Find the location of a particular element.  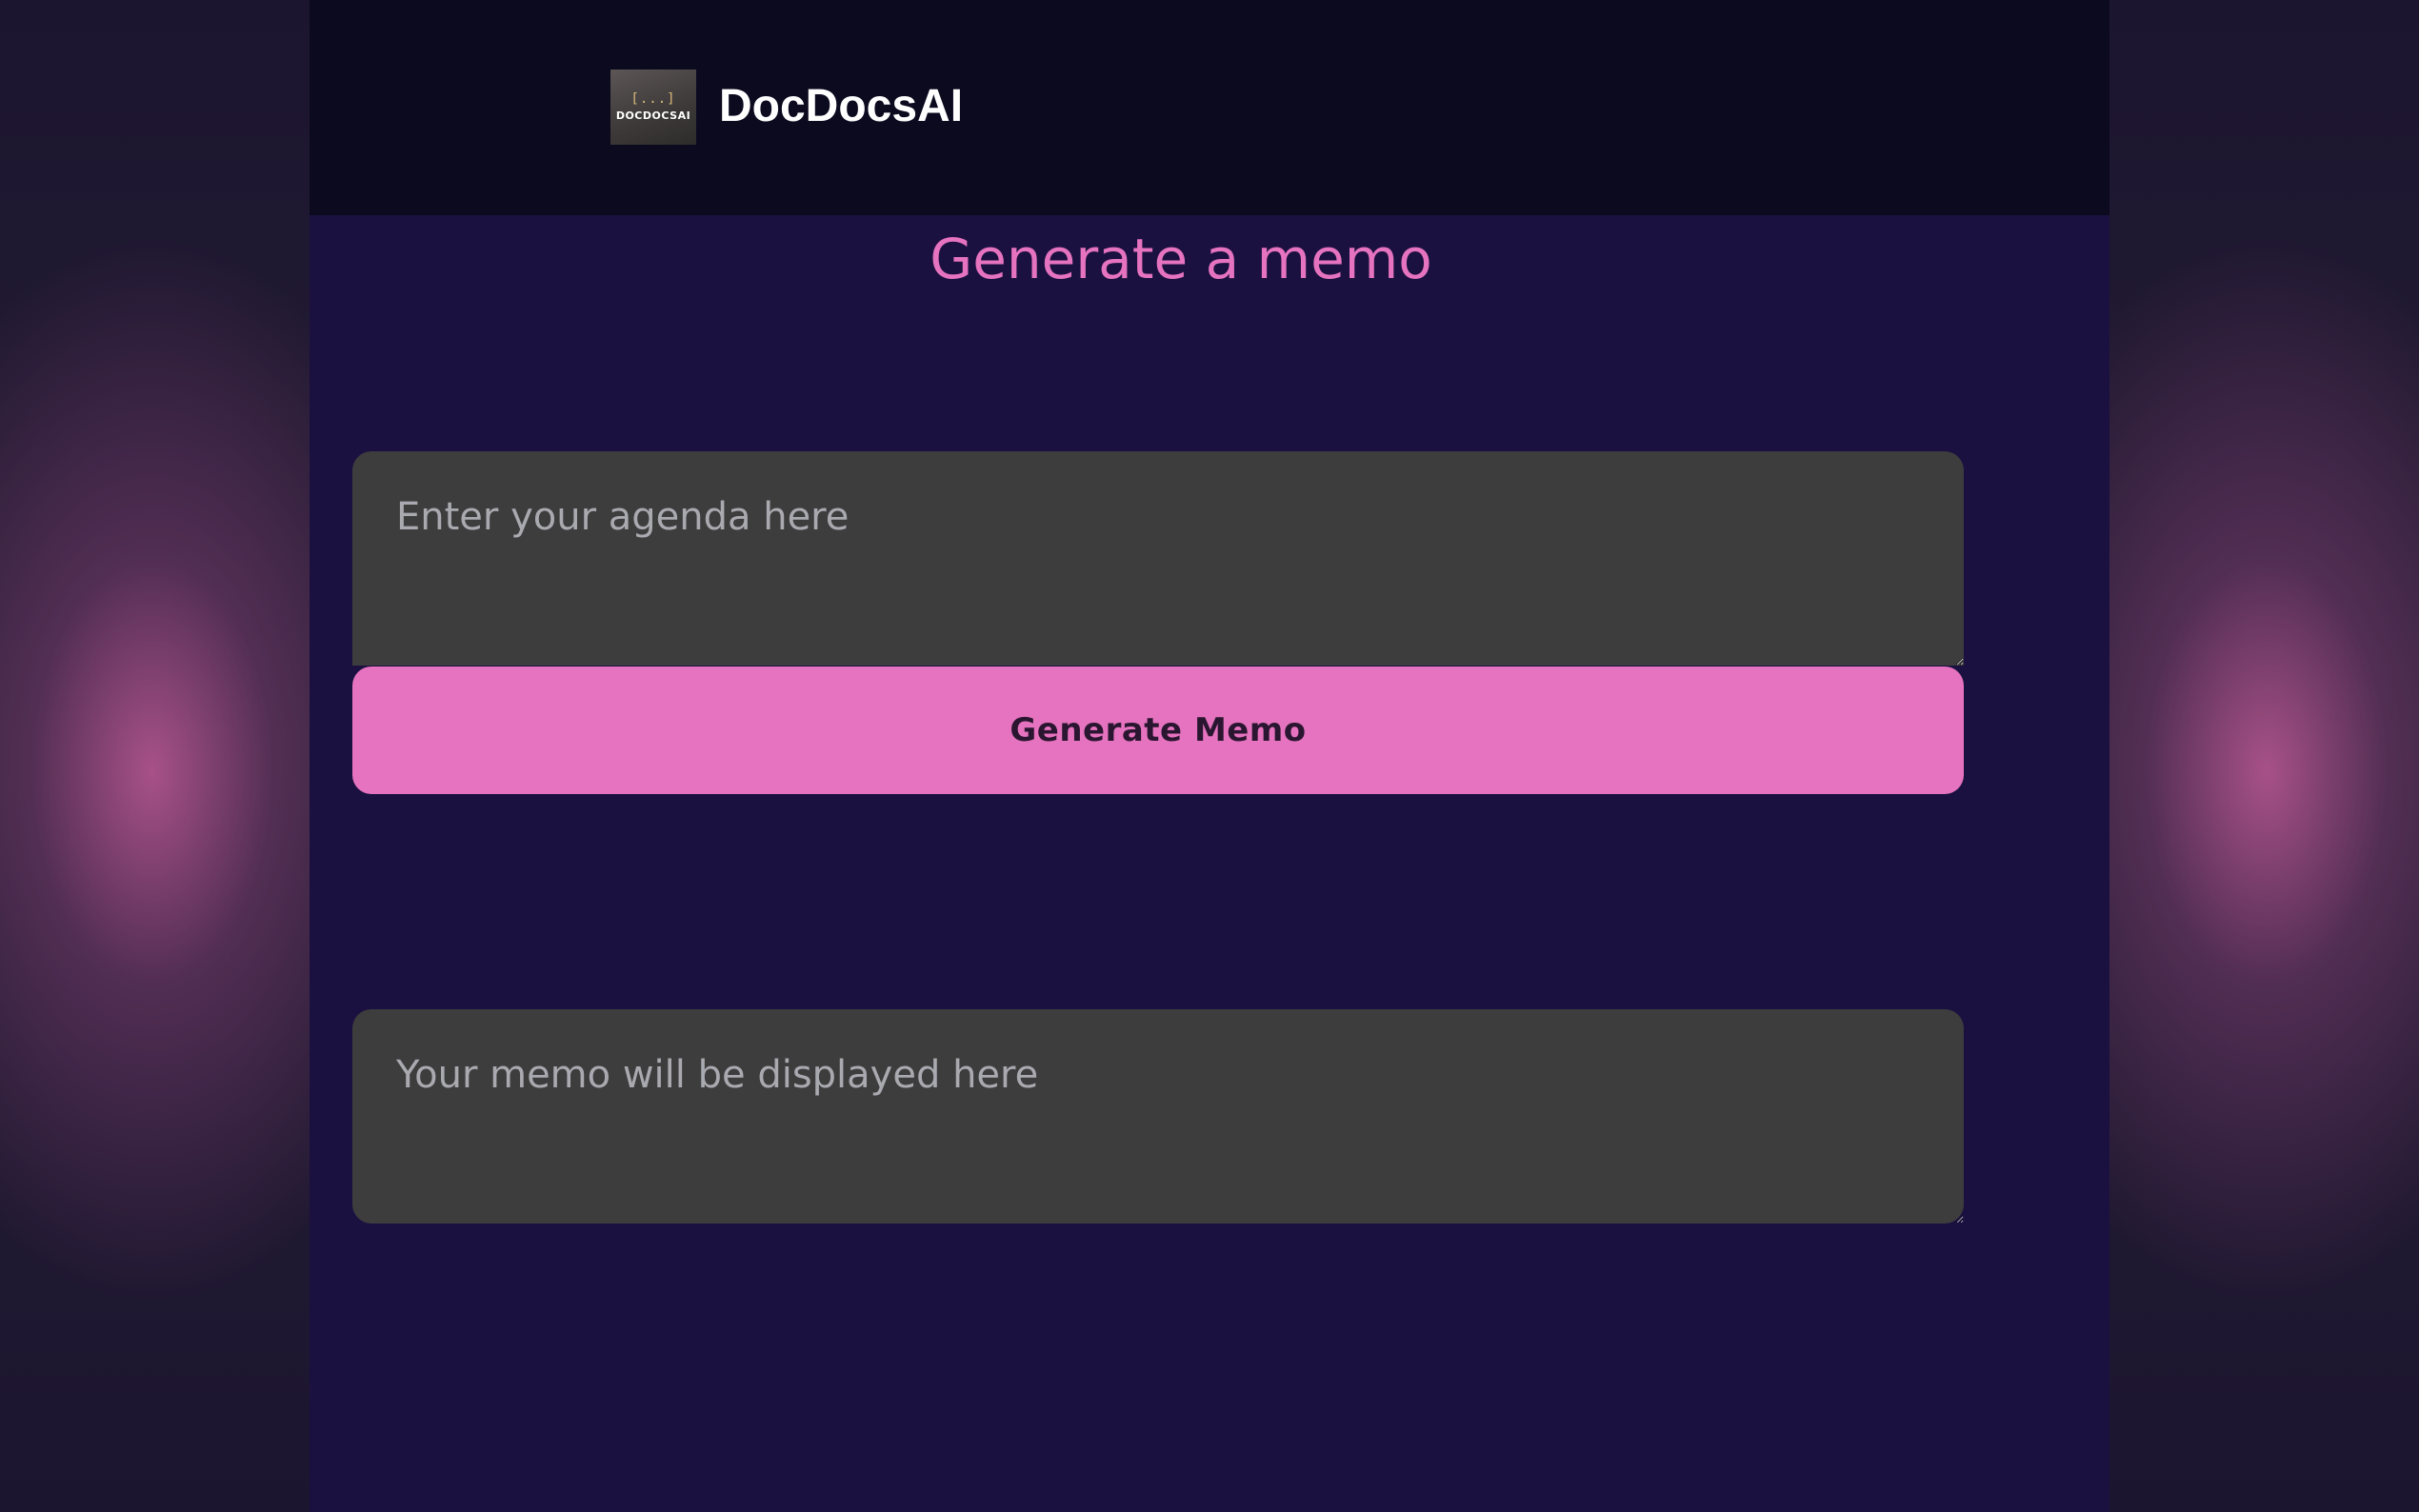

brand-name: DocDocsAI is located at coordinates (841, 106).